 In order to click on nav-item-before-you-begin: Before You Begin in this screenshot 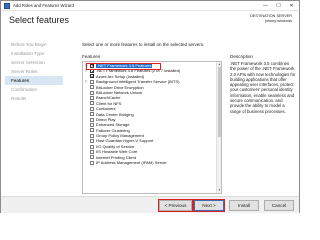, I will do `click(34, 44)`.